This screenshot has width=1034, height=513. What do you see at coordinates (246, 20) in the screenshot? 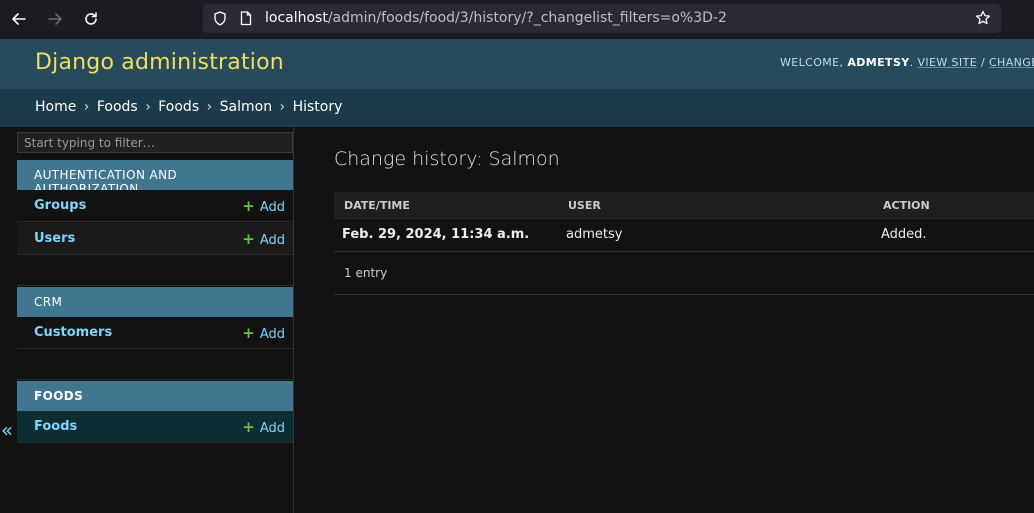
I see `page-icon` at bounding box center [246, 20].